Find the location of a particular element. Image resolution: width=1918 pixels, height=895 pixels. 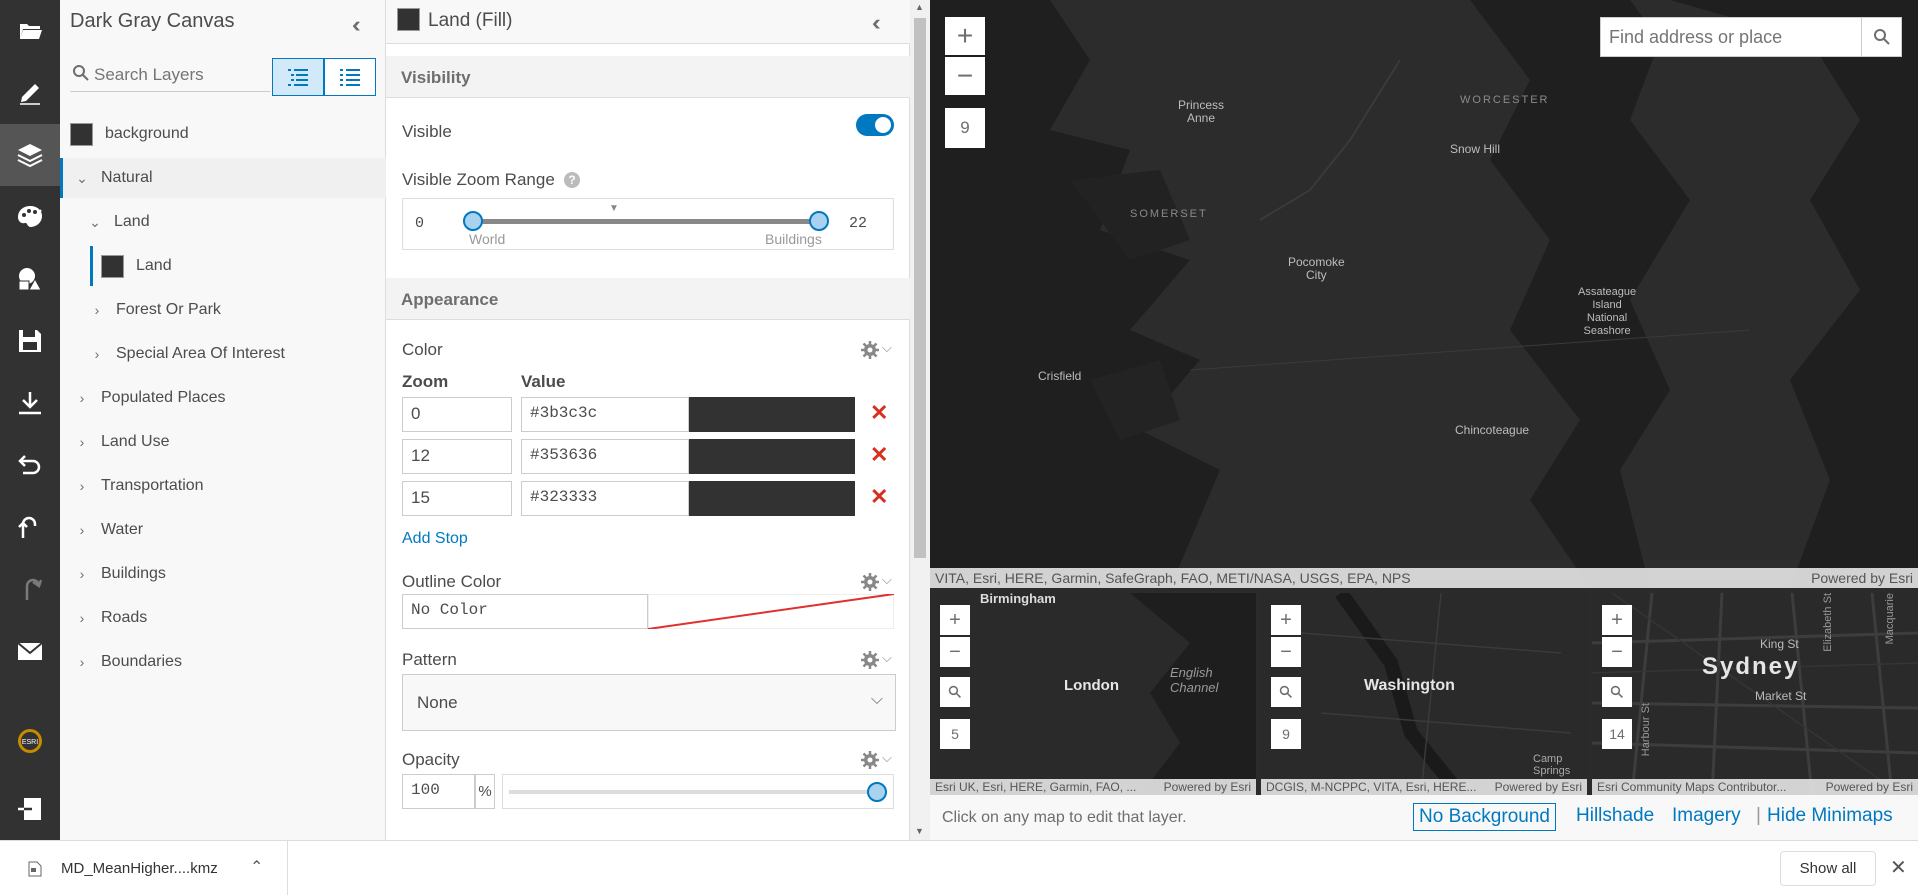

stop-zoom-input: 15 is located at coordinates (457, 498).